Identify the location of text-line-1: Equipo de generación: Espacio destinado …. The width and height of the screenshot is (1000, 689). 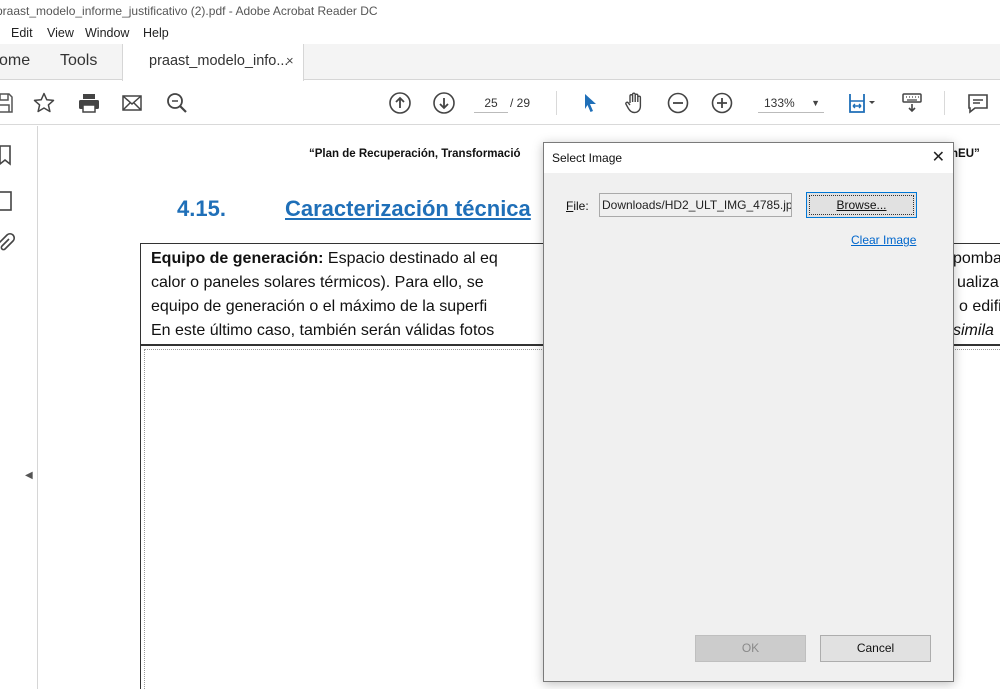
(324, 259).